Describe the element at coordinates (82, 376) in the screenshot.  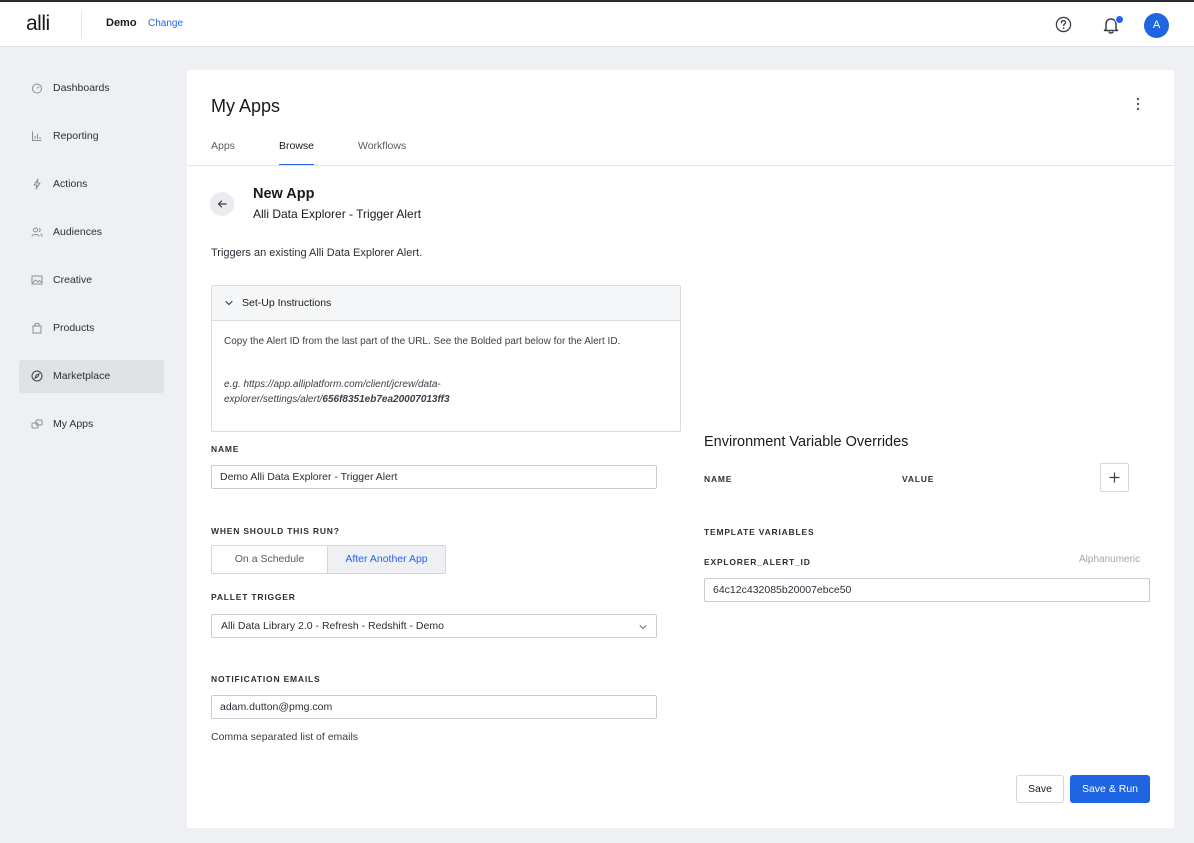
I see `sidebar-item-label: Marketplace` at that location.